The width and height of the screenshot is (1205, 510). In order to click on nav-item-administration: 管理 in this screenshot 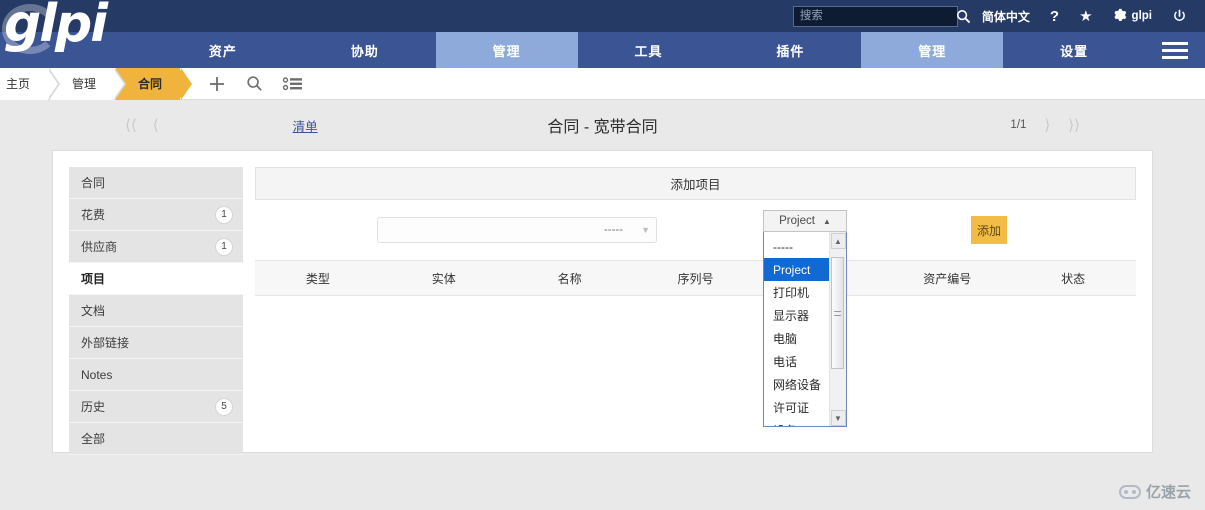, I will do `click(932, 50)`.